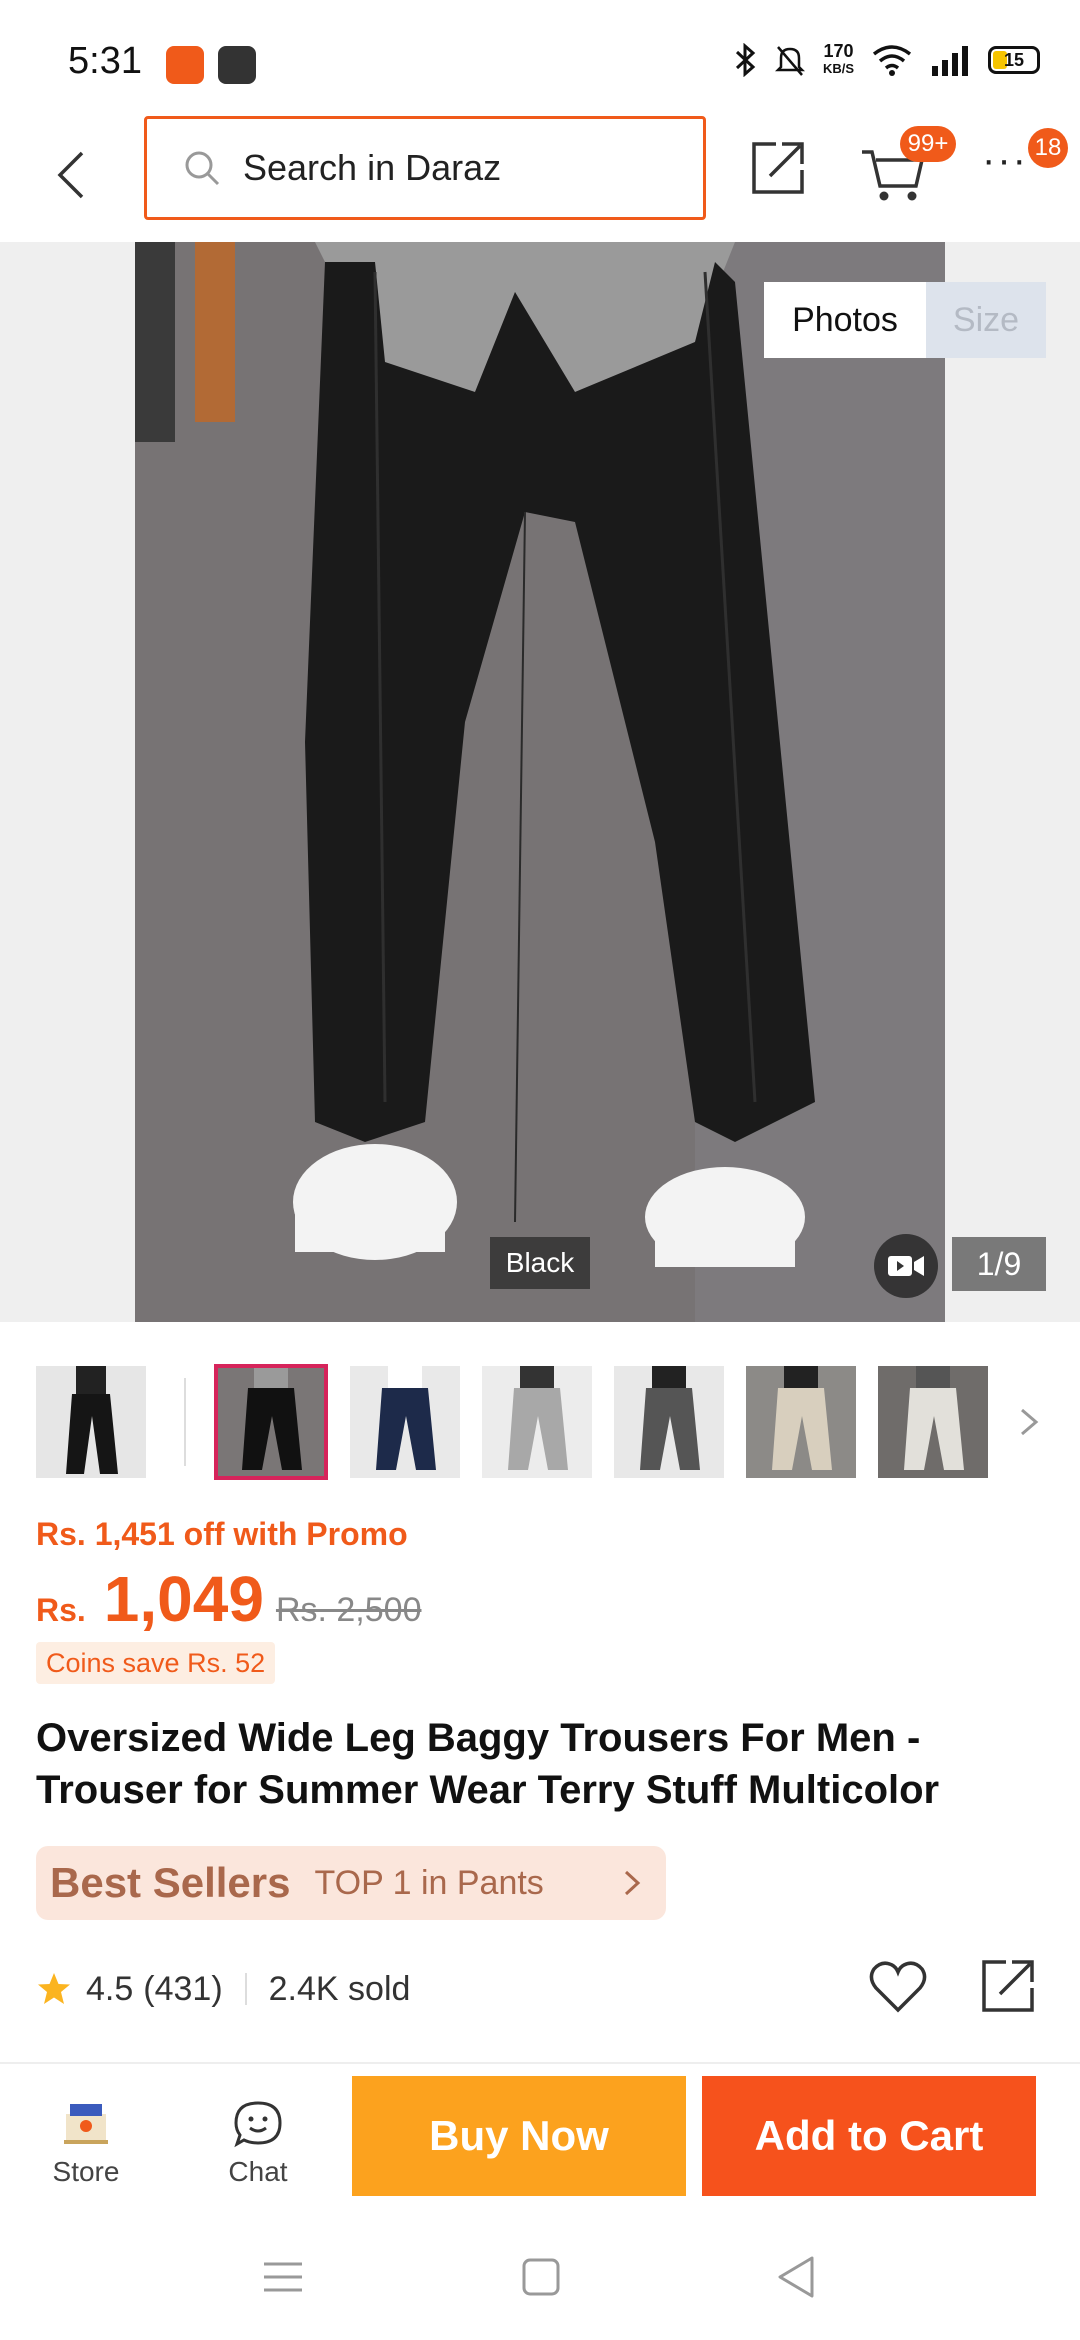 Image resolution: width=1080 pixels, height=2340 pixels. Describe the element at coordinates (86, 2124) in the screenshot. I see `store-icon` at that location.